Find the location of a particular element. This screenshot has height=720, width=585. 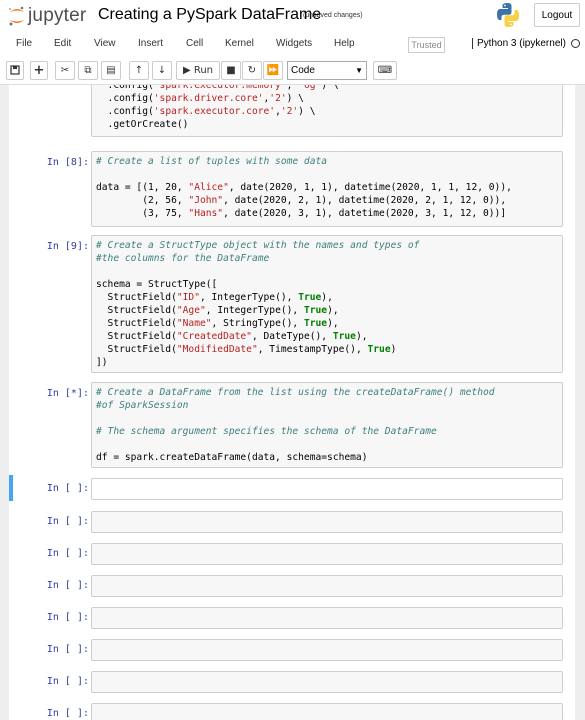

logout-button: Logout is located at coordinates (557, 15).